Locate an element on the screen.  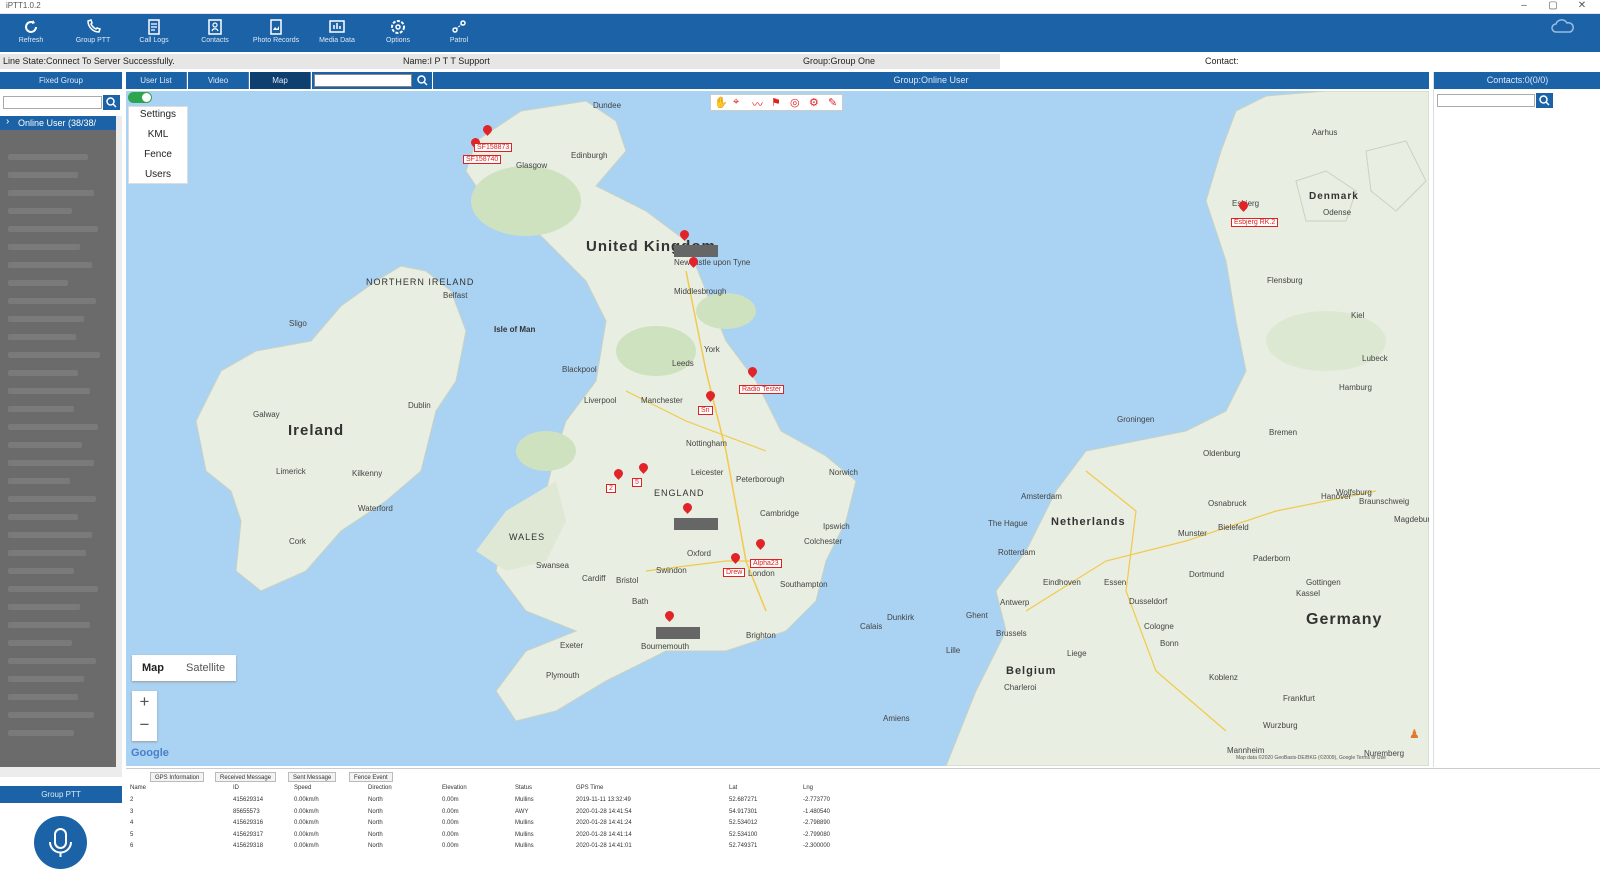
menu-settings: Settings is located at coordinates (158, 114).